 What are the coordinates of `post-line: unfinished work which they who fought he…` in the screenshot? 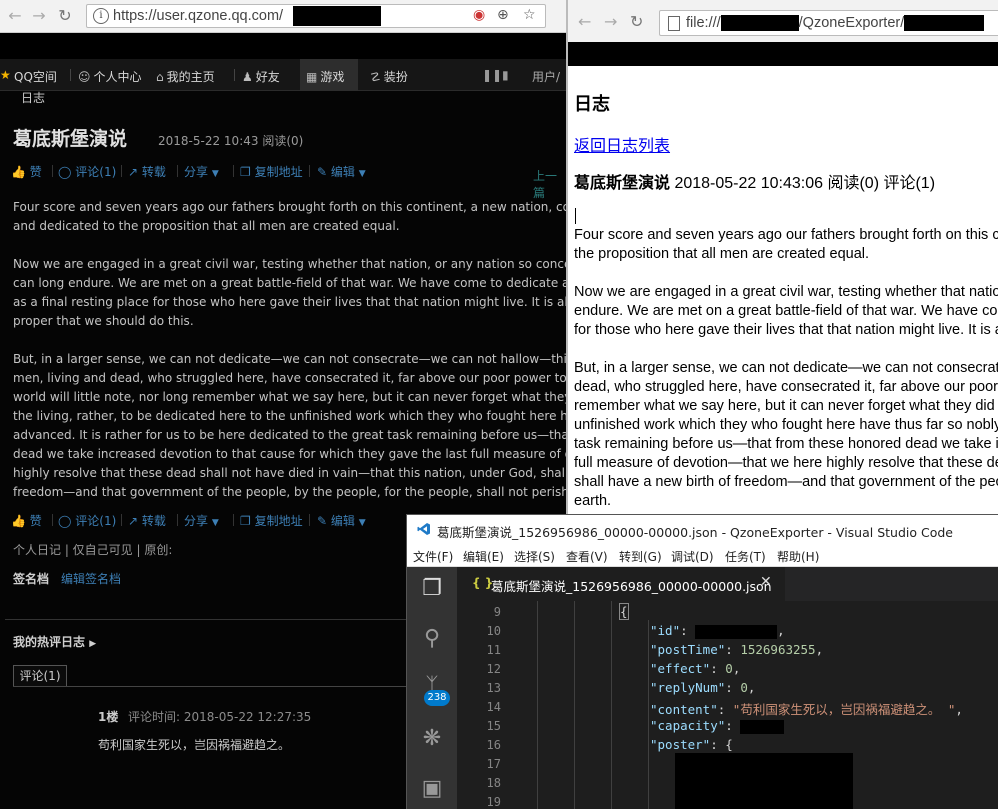 It's located at (786, 425).